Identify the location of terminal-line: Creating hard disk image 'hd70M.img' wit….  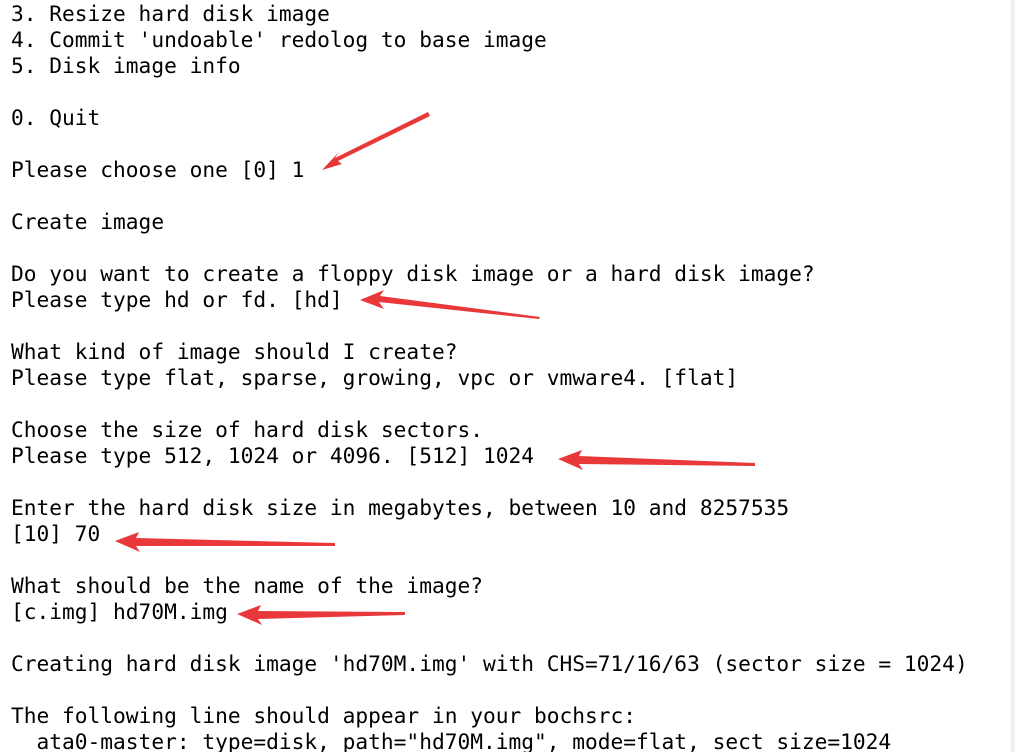
(489, 663).